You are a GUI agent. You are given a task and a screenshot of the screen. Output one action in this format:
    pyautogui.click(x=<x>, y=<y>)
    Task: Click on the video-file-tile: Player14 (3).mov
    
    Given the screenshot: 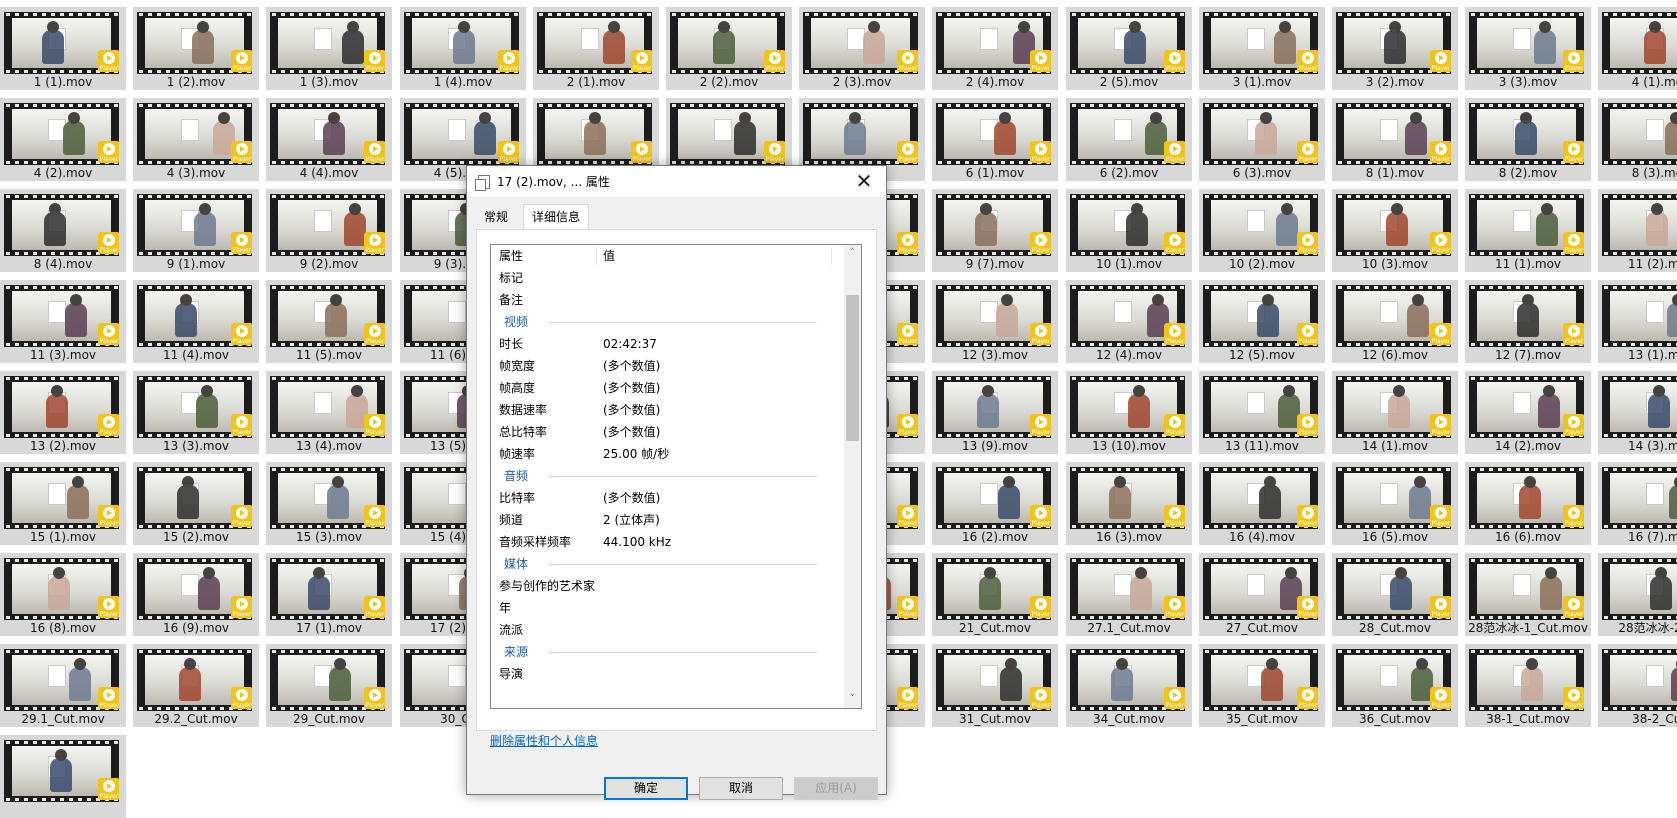 What is the action you would take?
    pyautogui.click(x=1637, y=412)
    